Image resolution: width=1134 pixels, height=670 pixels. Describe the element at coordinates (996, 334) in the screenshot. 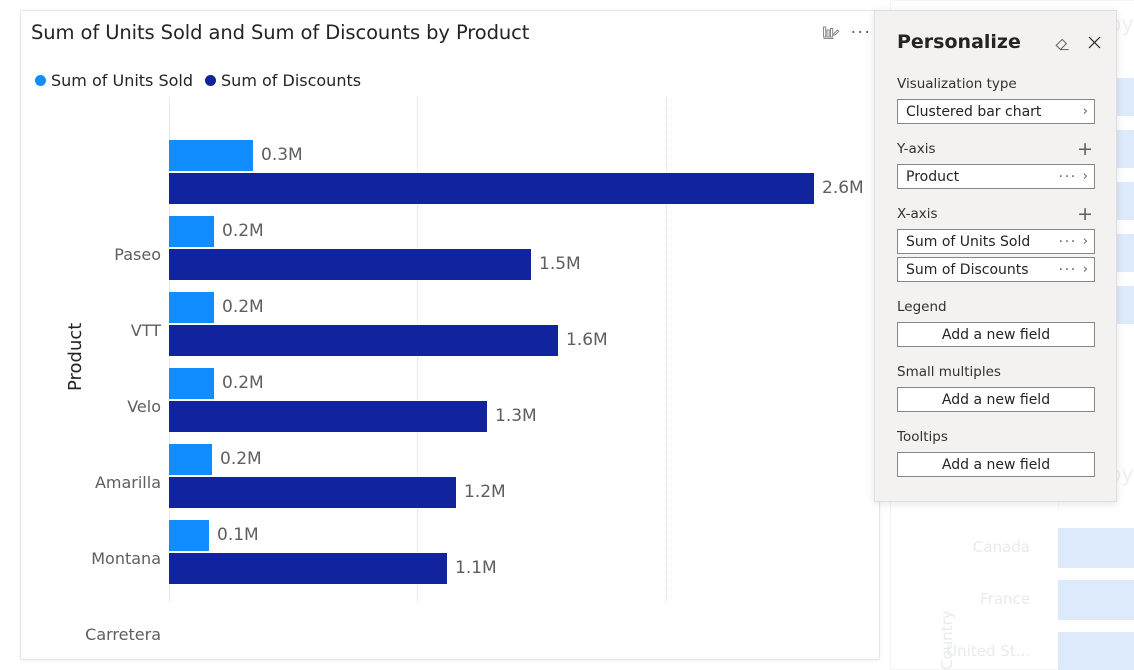

I see `add-legend-field-button: Add a new field` at that location.